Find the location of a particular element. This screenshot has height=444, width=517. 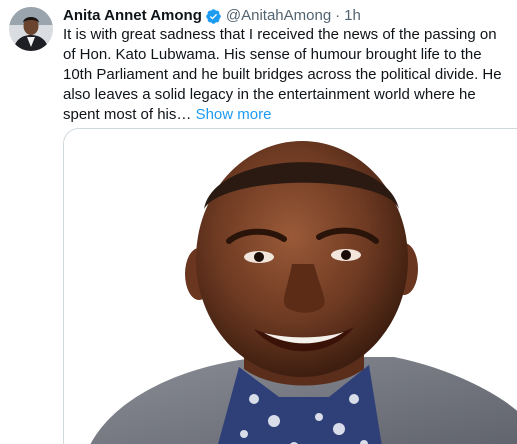

author-handle: @AnitahAmong is located at coordinates (278, 16).